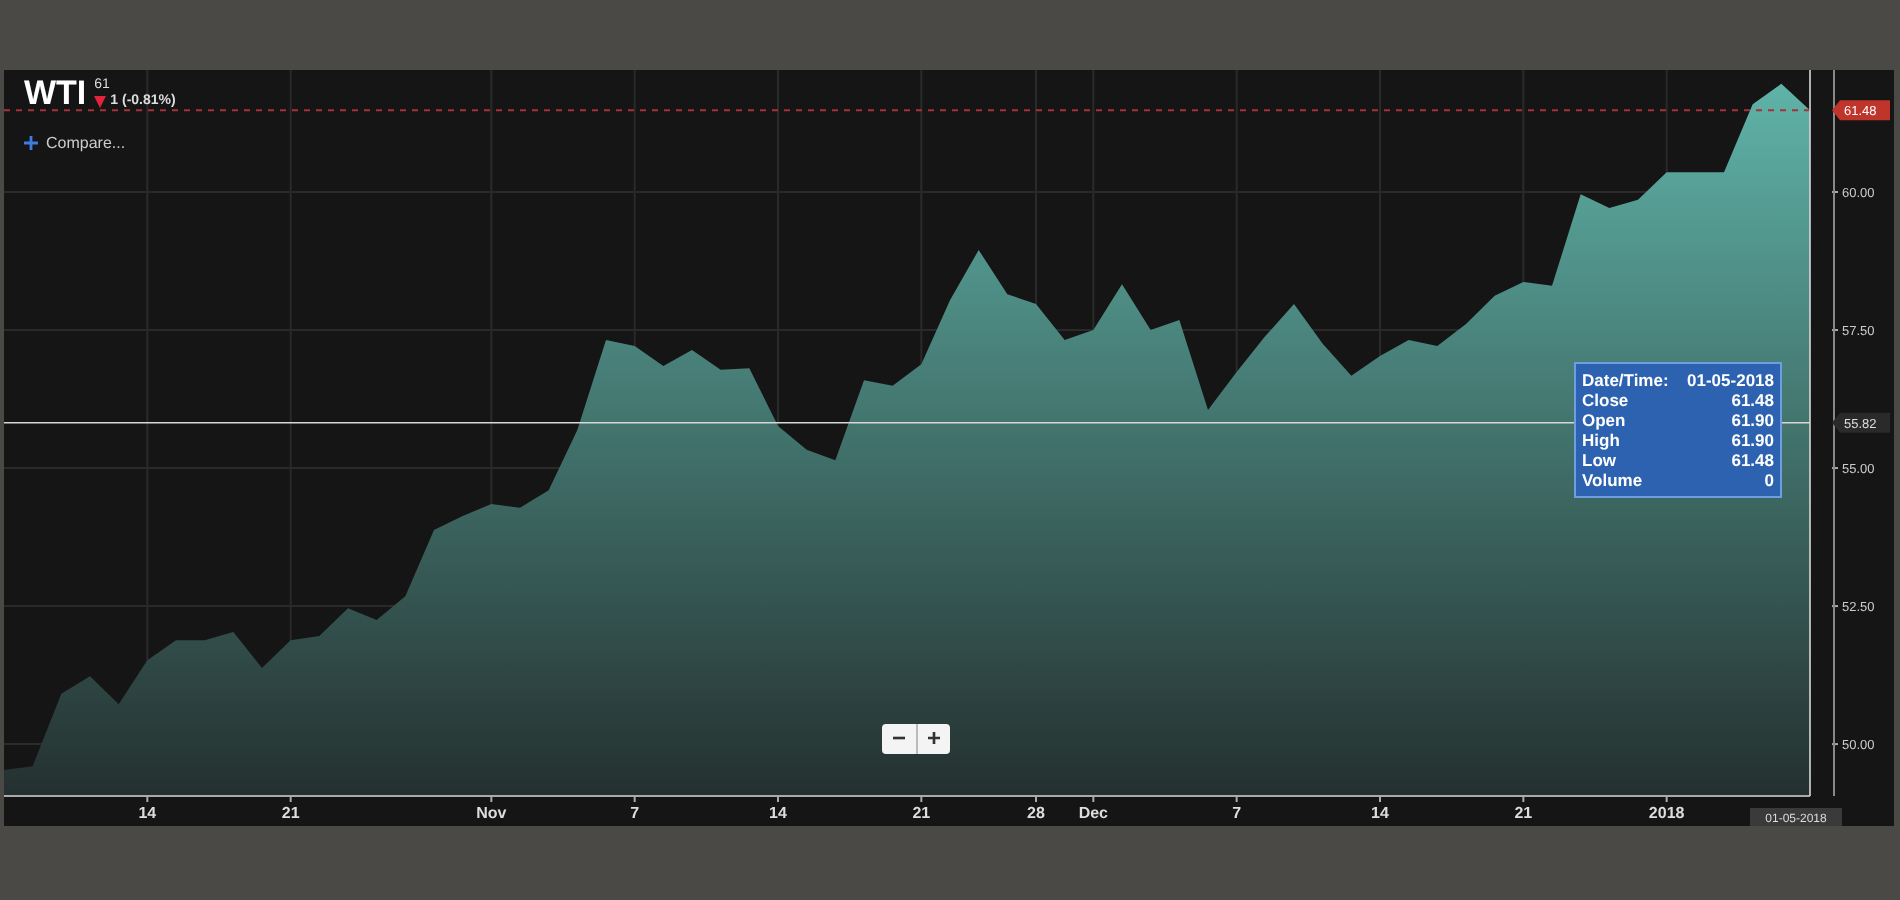  What do you see at coordinates (1605, 420) in the screenshot?
I see `tooltip-label: Open` at bounding box center [1605, 420].